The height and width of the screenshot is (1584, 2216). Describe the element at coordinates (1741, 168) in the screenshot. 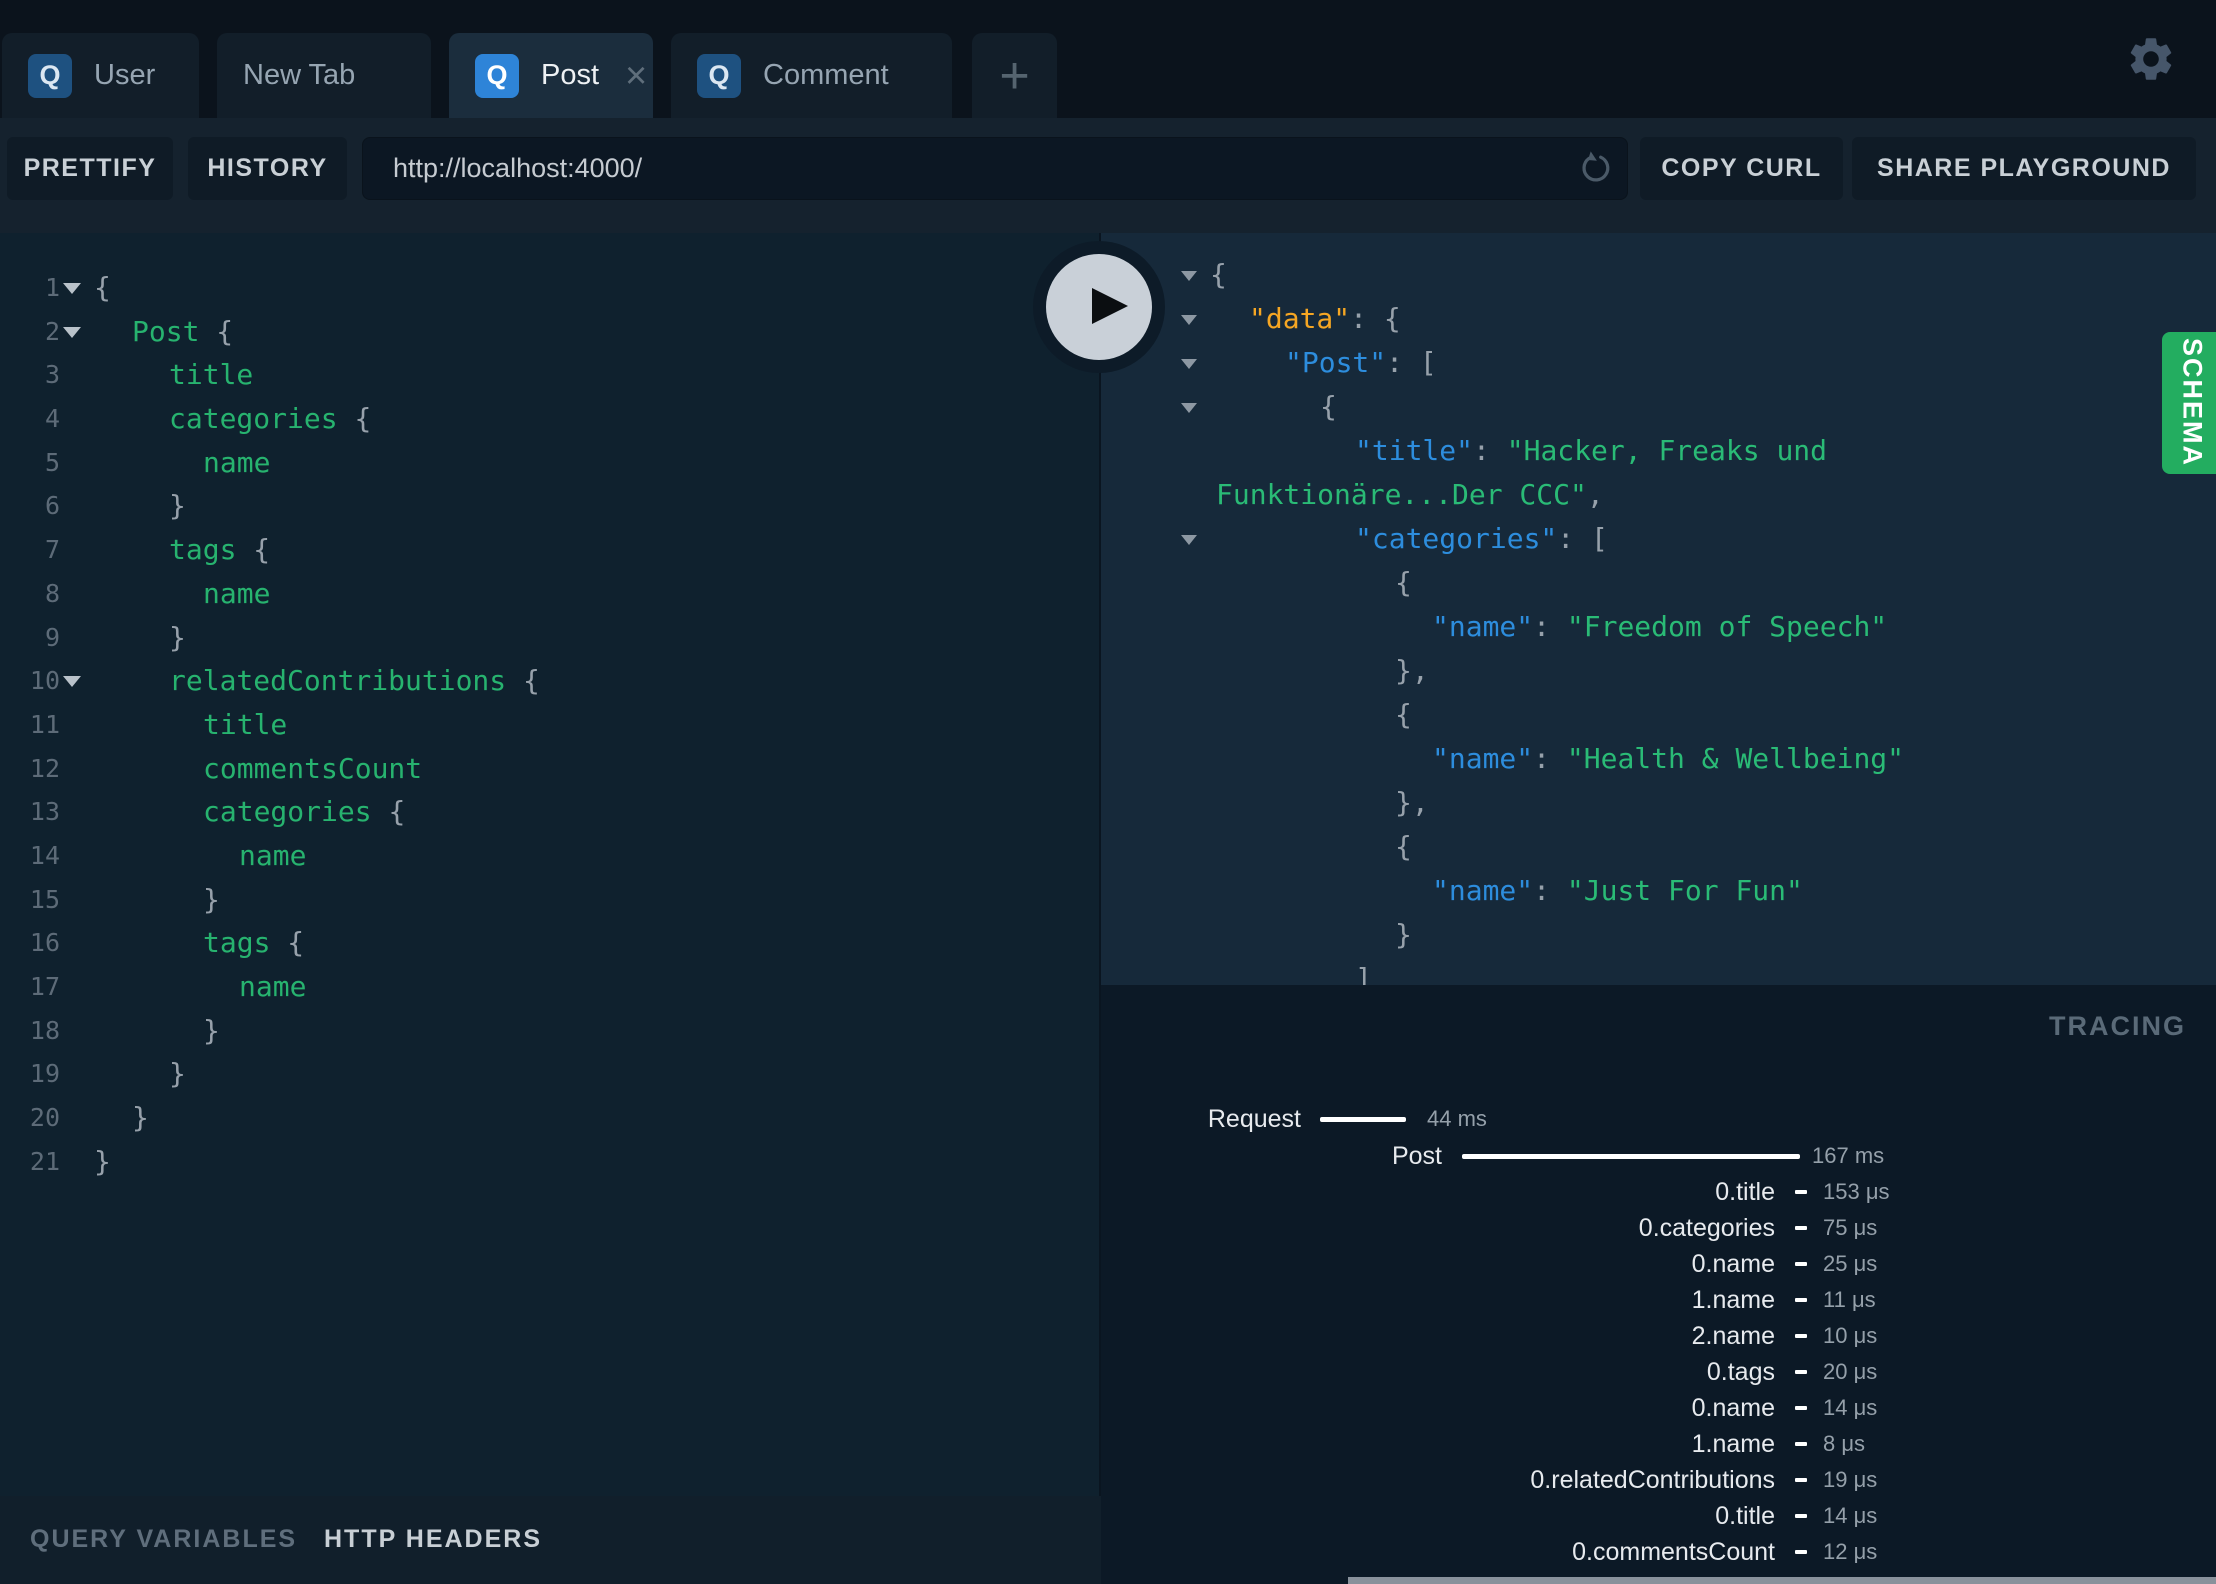

I see `copy-curl-button: COPY CURL` at that location.